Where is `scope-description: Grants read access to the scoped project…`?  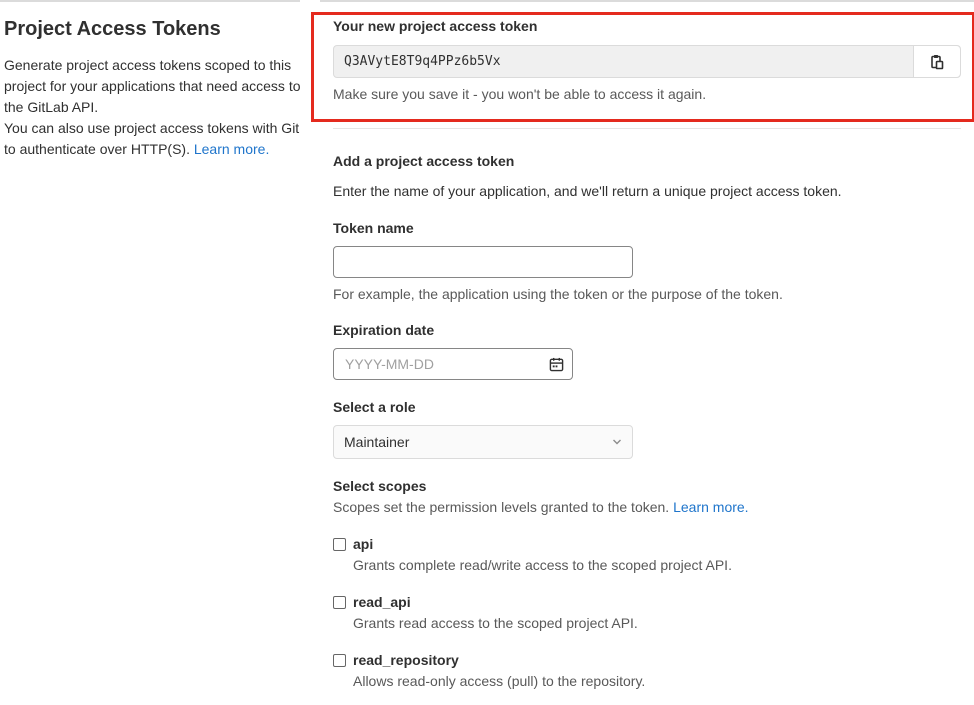
scope-description: Grants read access to the scoped project… is located at coordinates (495, 623).